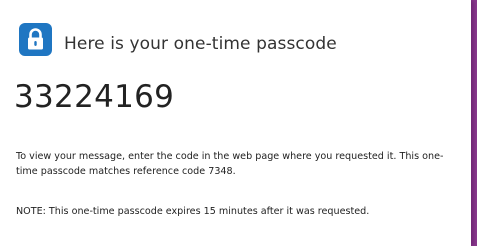  What do you see at coordinates (94, 97) in the screenshot?
I see `passcode-value: 33224169` at bounding box center [94, 97].